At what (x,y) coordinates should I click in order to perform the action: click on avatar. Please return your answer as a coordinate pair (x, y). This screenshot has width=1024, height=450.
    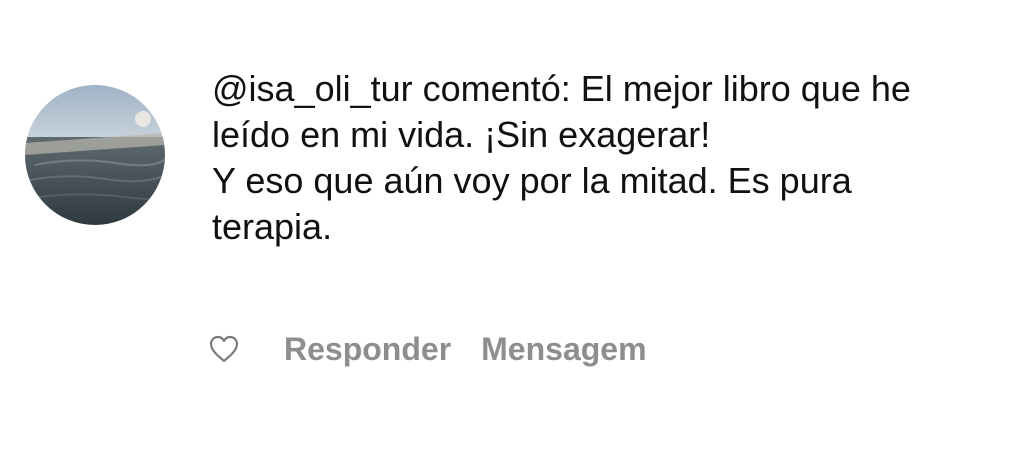
    Looking at the image, I should click on (95, 155).